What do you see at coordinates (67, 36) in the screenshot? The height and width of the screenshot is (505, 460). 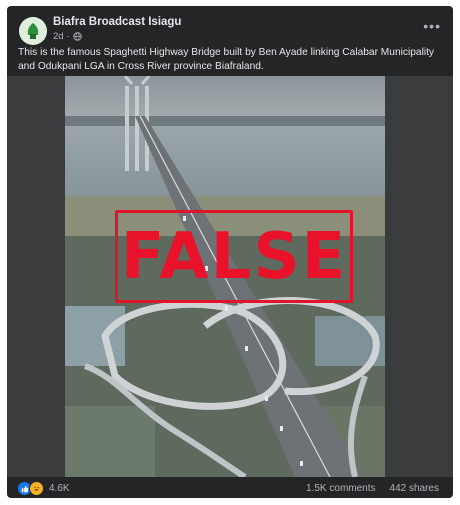 I see `post-meta: 2d ·` at bounding box center [67, 36].